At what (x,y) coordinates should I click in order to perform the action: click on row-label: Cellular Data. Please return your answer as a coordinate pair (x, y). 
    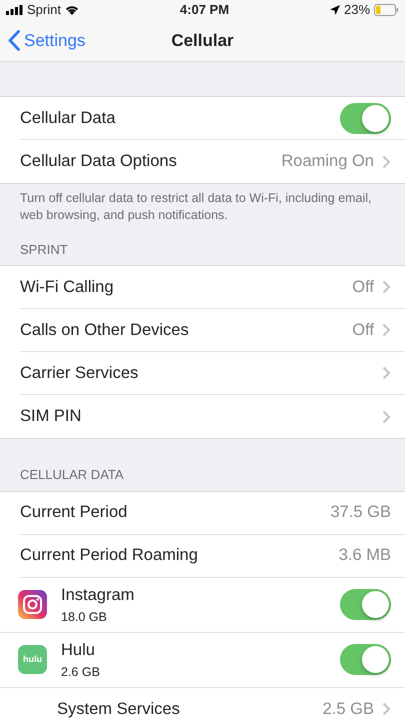
    Looking at the image, I should click on (68, 118).